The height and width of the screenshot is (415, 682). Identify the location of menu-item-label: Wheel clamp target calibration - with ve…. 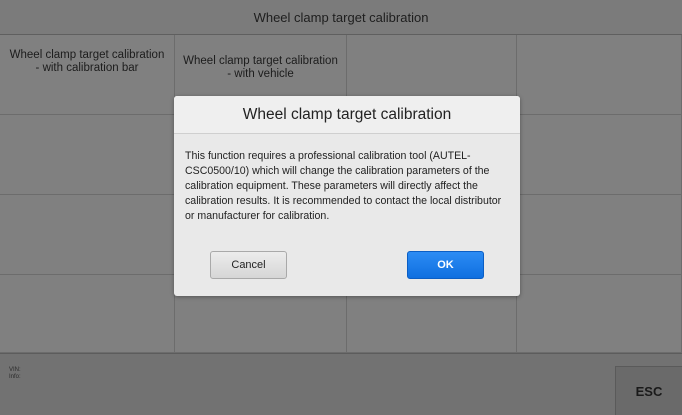
(260, 67).